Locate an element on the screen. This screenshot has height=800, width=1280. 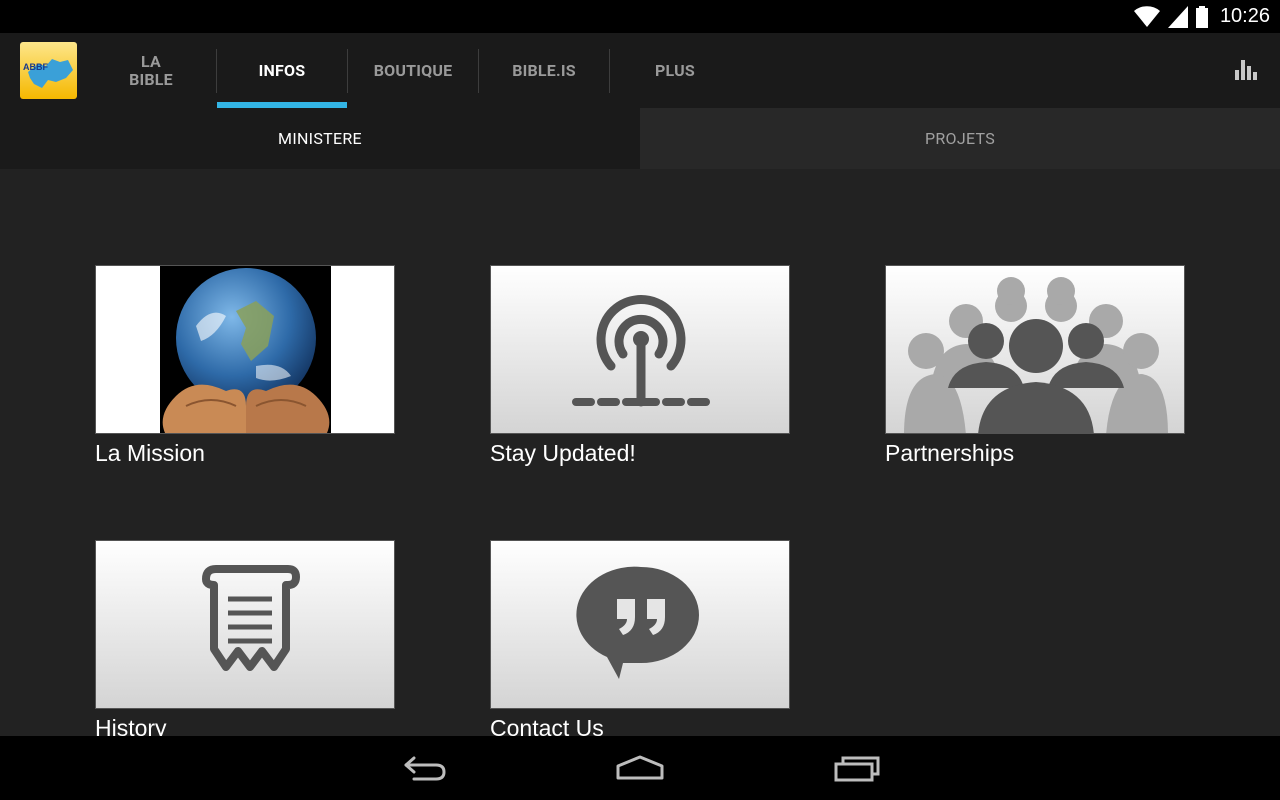
recents-button is located at coordinates (857, 768).